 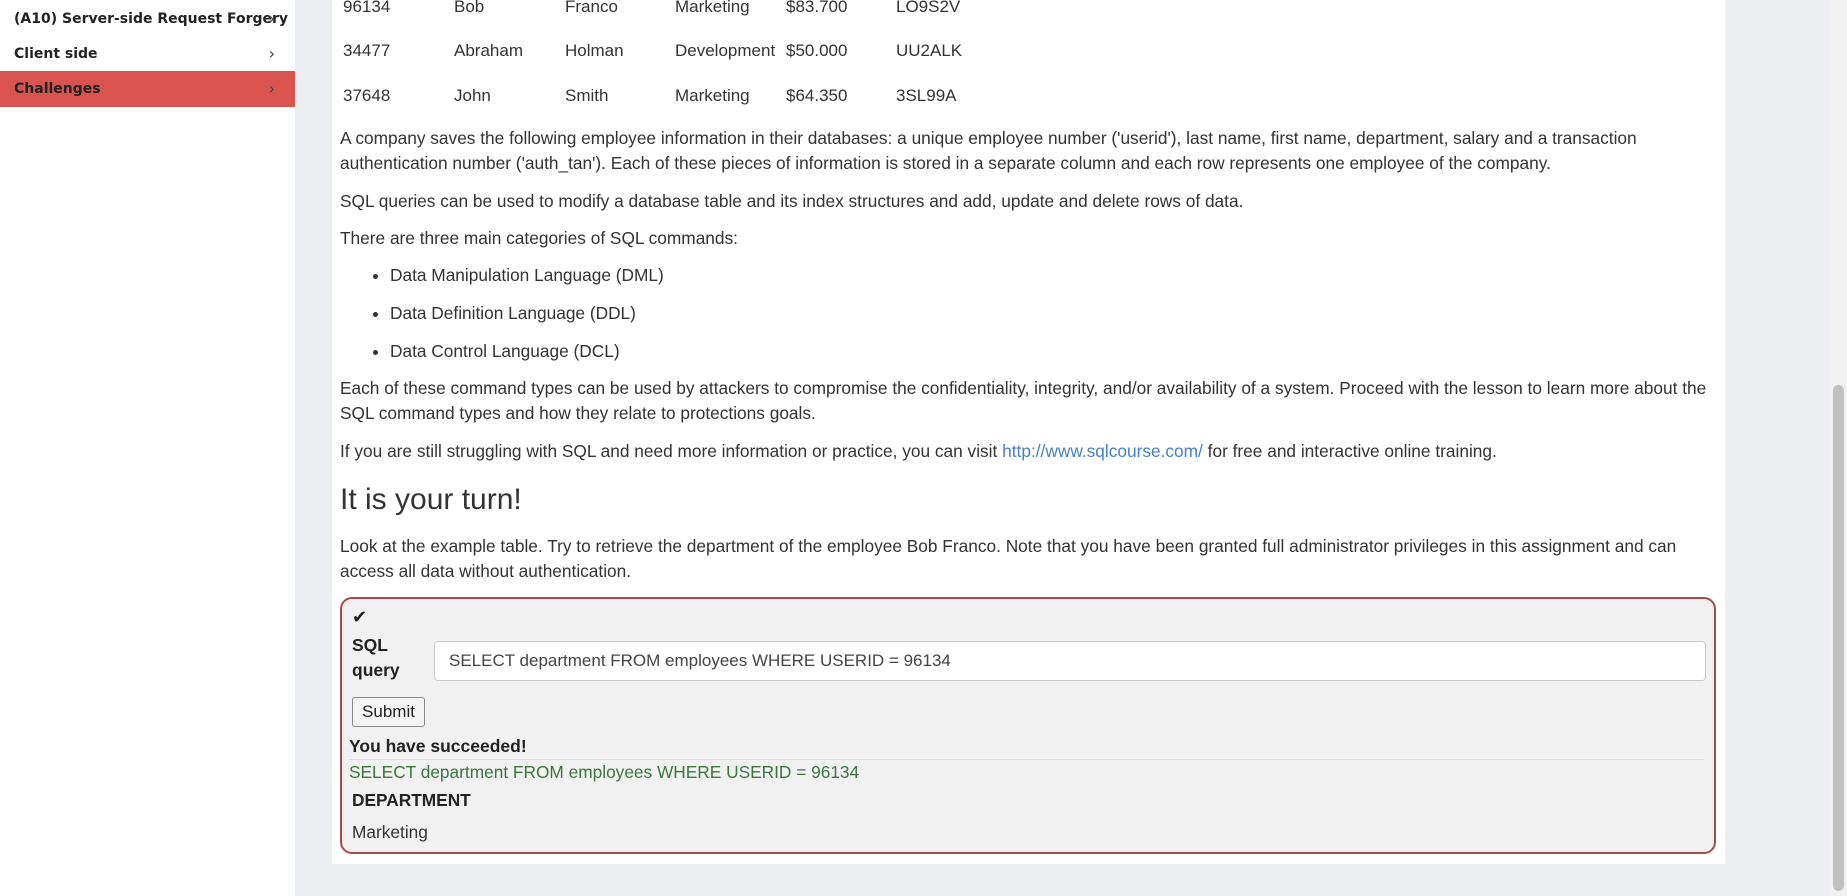 I want to click on table-cell-first-name: Abraham, so click(x=488, y=50).